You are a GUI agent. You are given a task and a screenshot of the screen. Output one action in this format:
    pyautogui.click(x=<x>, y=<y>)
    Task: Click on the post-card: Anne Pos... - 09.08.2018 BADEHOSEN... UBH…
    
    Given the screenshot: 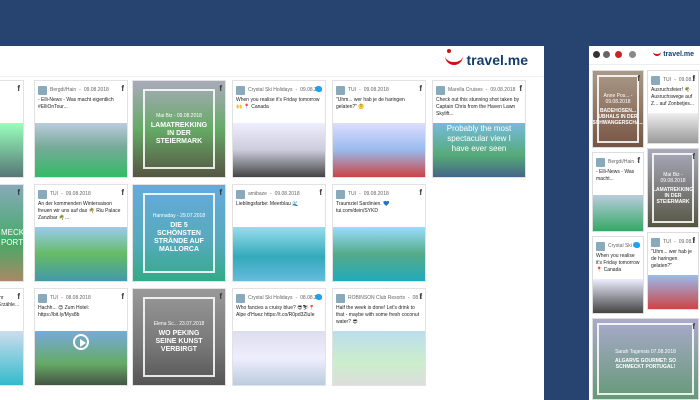 What is the action you would take?
    pyautogui.click(x=618, y=109)
    